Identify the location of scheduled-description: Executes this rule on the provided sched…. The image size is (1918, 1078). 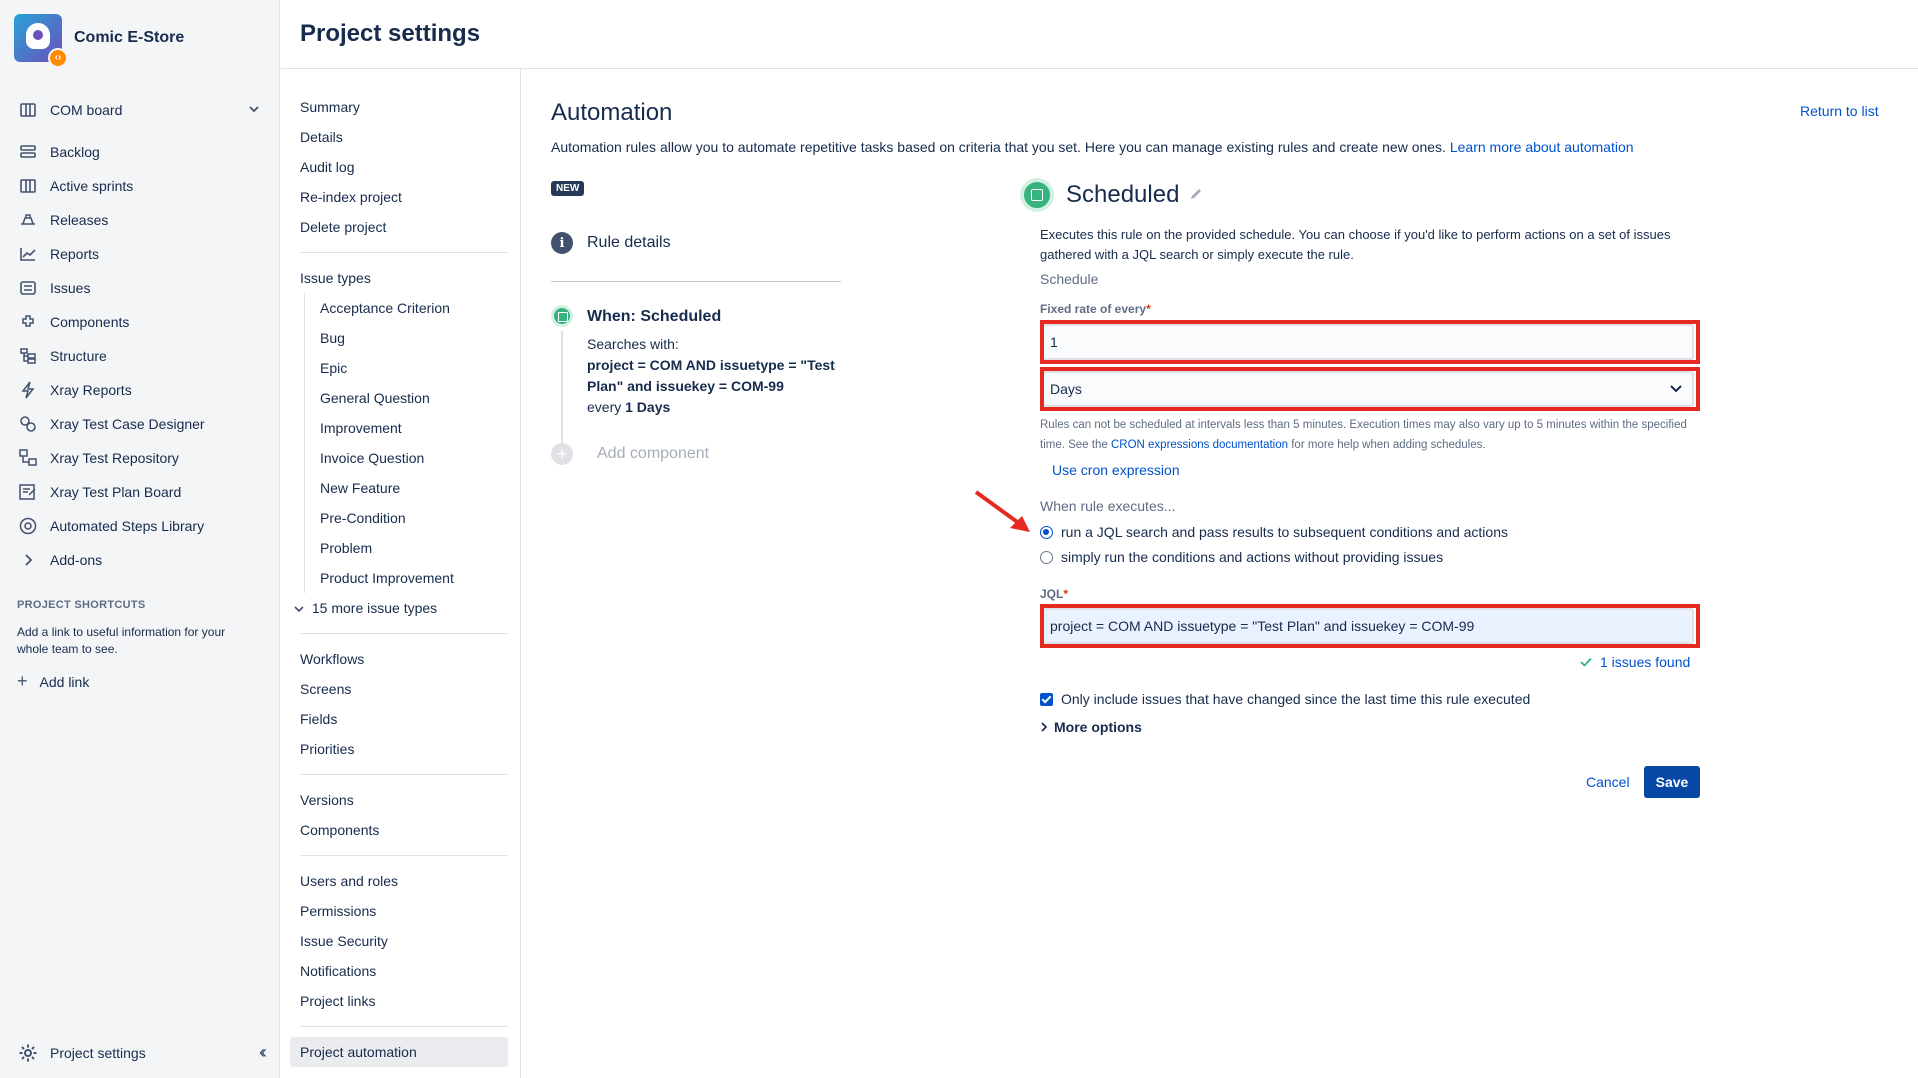
(1355, 244).